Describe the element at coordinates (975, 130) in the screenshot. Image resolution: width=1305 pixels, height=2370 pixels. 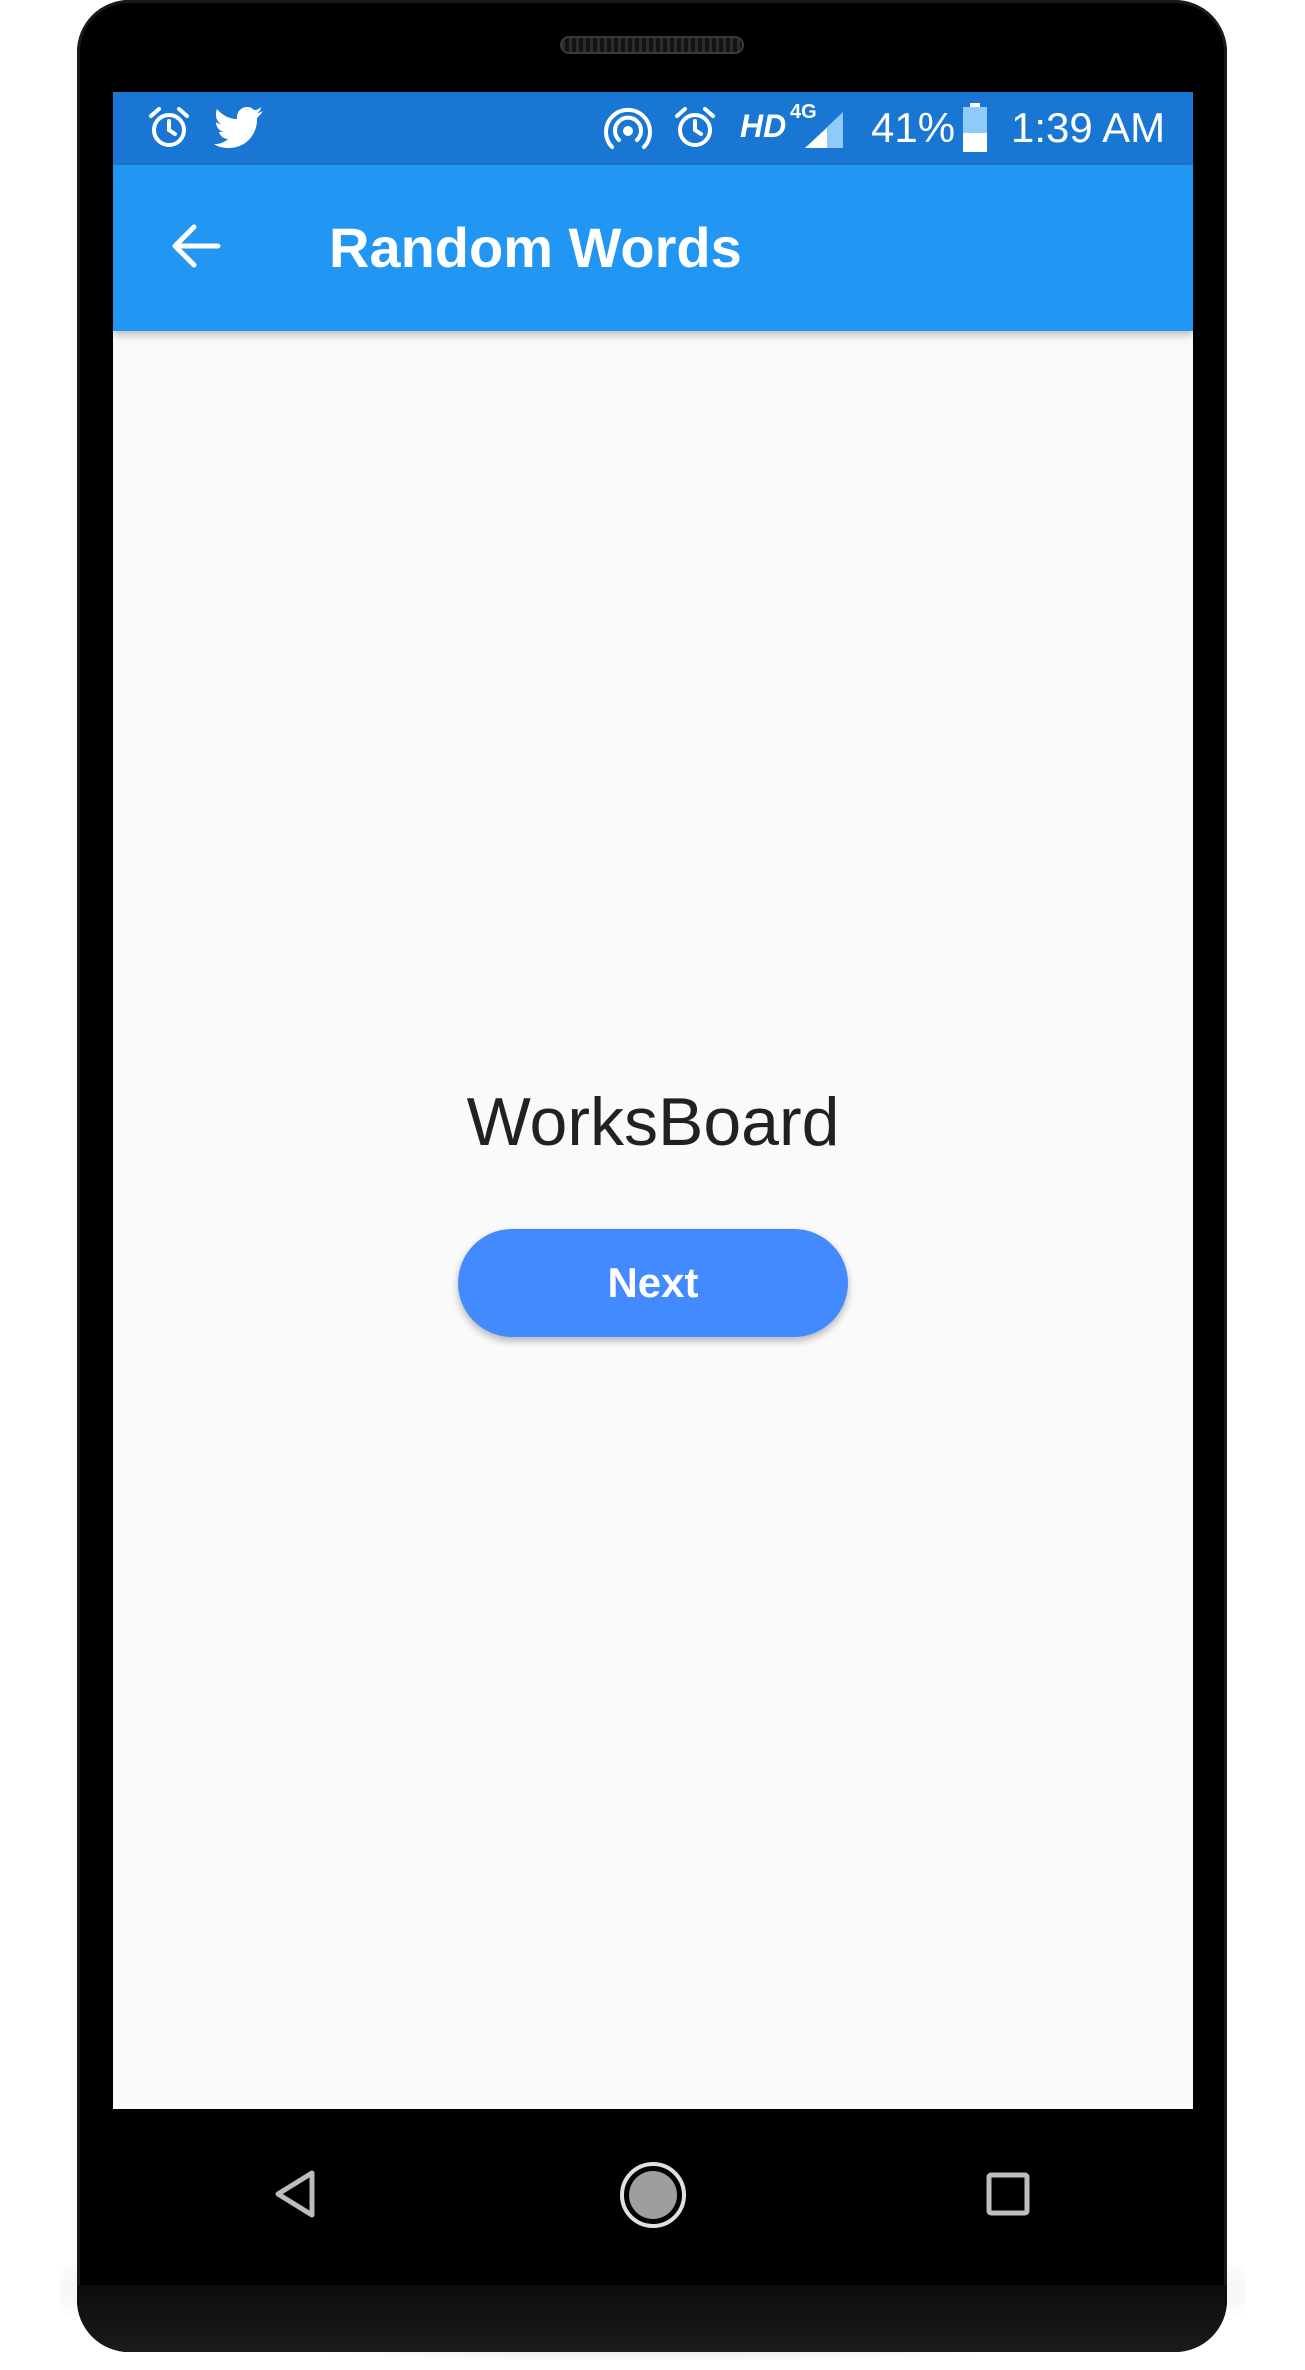
I see `battery-icon` at that location.